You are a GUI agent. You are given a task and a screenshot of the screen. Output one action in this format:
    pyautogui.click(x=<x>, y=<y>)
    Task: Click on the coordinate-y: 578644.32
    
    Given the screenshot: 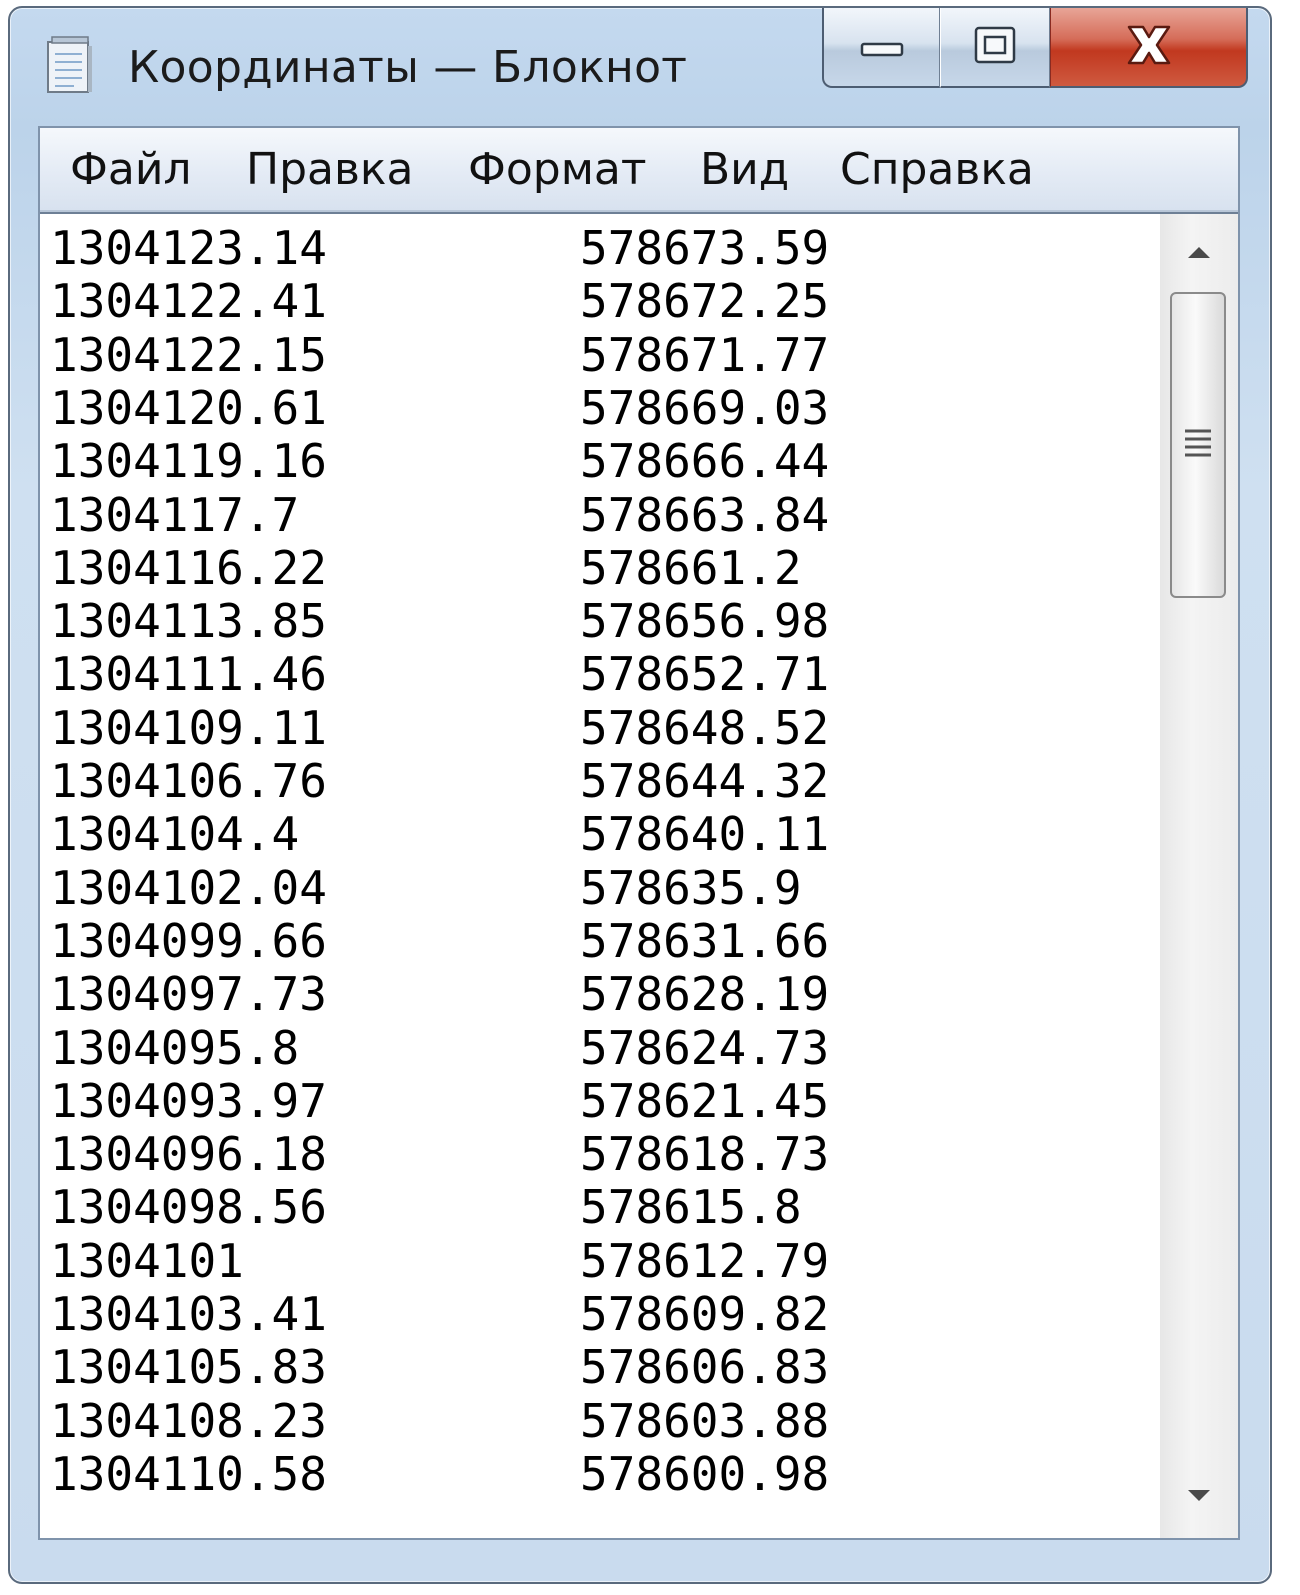 What is the action you would take?
    pyautogui.click(x=705, y=781)
    